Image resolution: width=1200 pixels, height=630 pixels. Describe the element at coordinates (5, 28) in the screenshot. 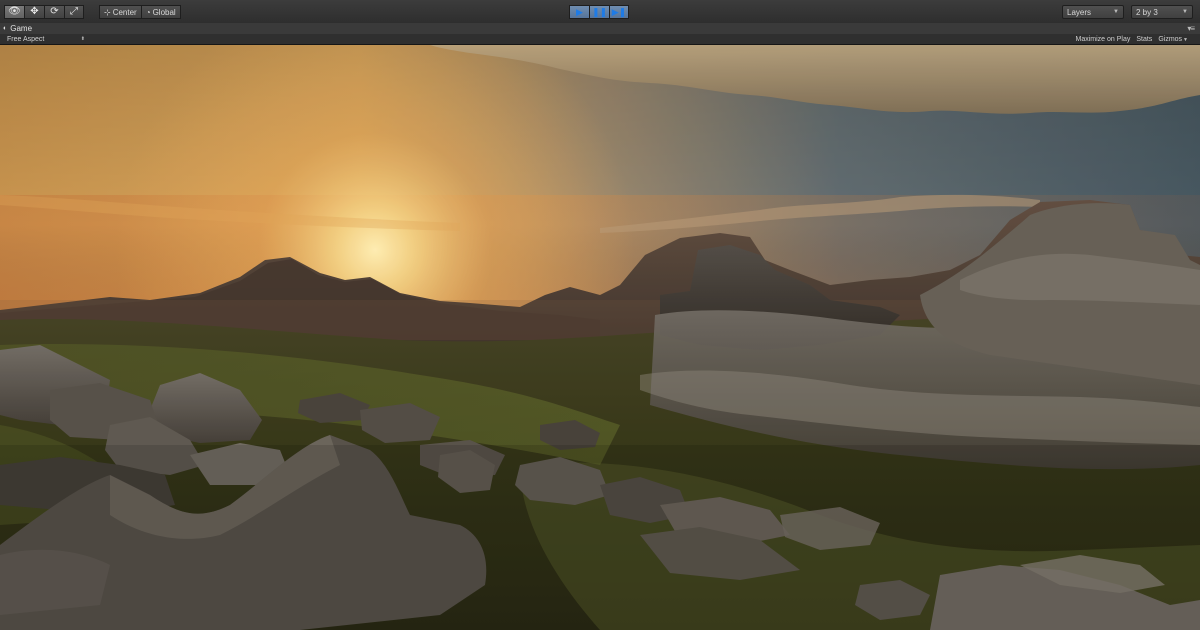

I see `game-controller-icon: ◐` at that location.